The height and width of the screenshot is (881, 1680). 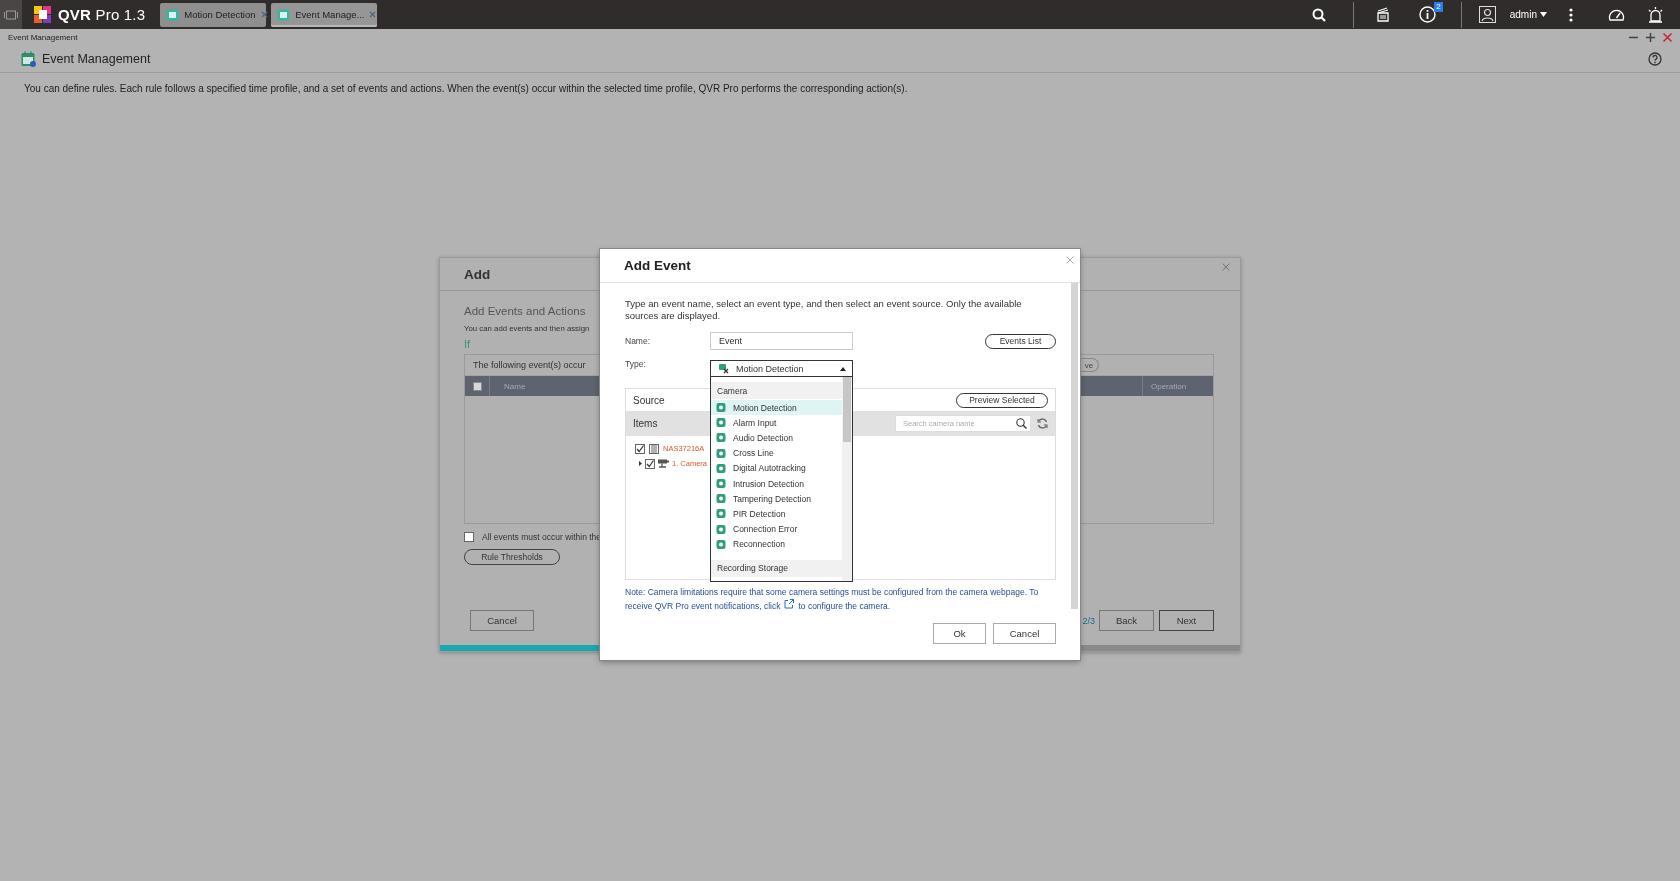 I want to click on dialog-description: Type an event name, select an event type, and then select an event source. Only the available sources are displayed., so click(x=824, y=310).